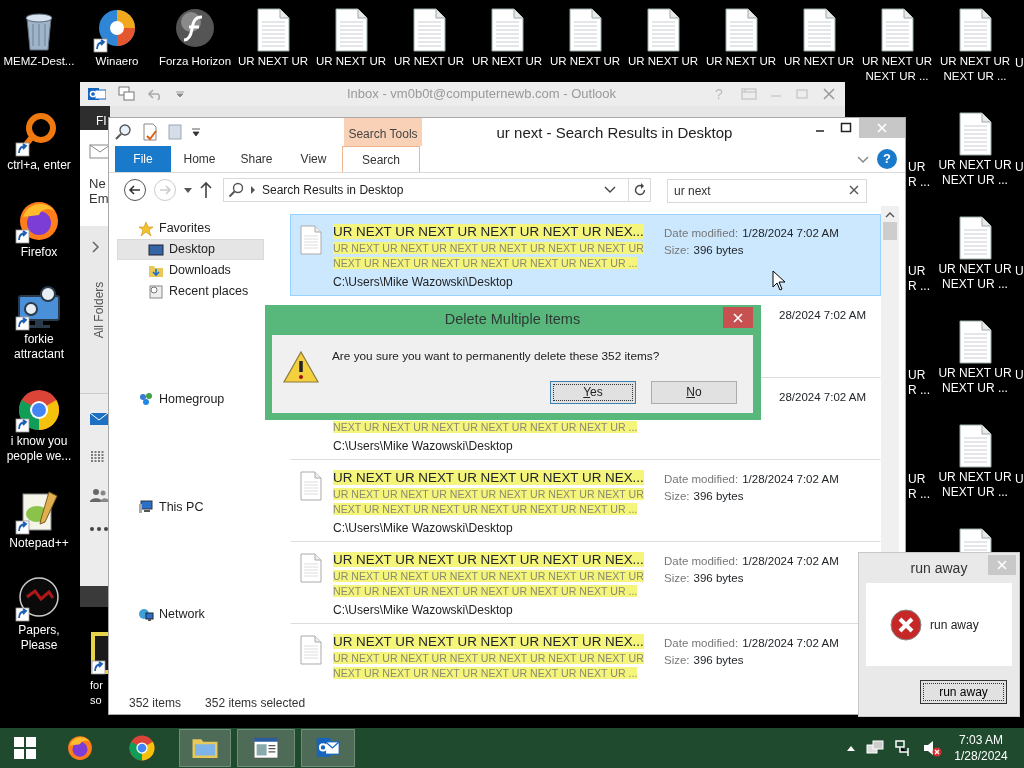  Describe the element at coordinates (255, 703) in the screenshot. I see `selection-count: 352 items selected` at that location.